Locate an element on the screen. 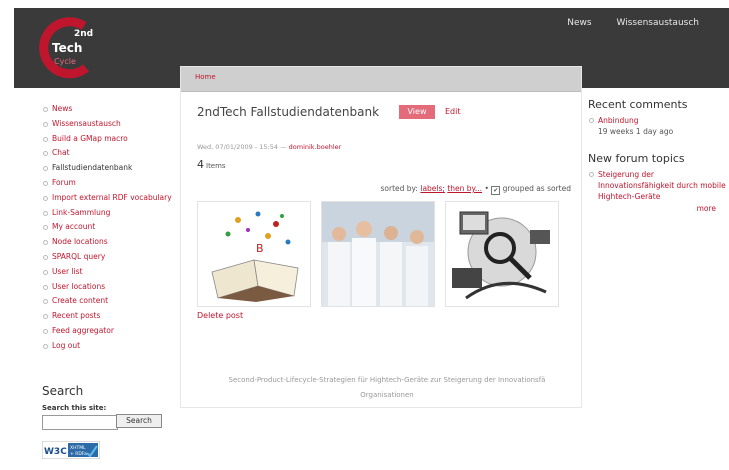  item-thumbnail-book: B is located at coordinates (254, 254).